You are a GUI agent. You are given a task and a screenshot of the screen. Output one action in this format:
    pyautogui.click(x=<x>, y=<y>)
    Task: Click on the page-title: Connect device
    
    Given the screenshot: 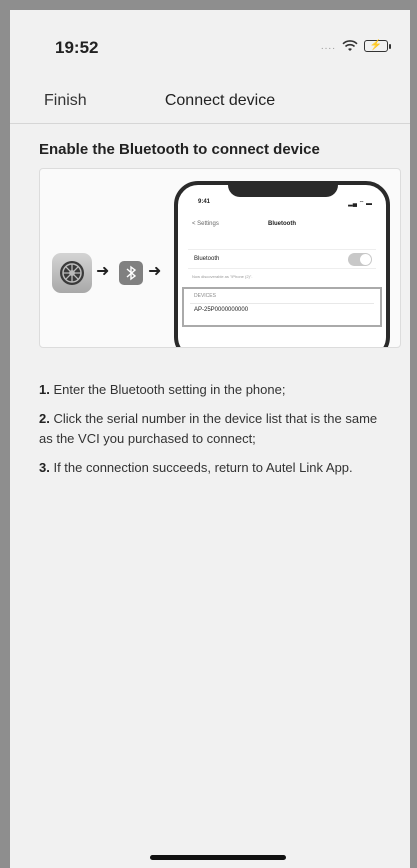 What is the action you would take?
    pyautogui.click(x=220, y=100)
    